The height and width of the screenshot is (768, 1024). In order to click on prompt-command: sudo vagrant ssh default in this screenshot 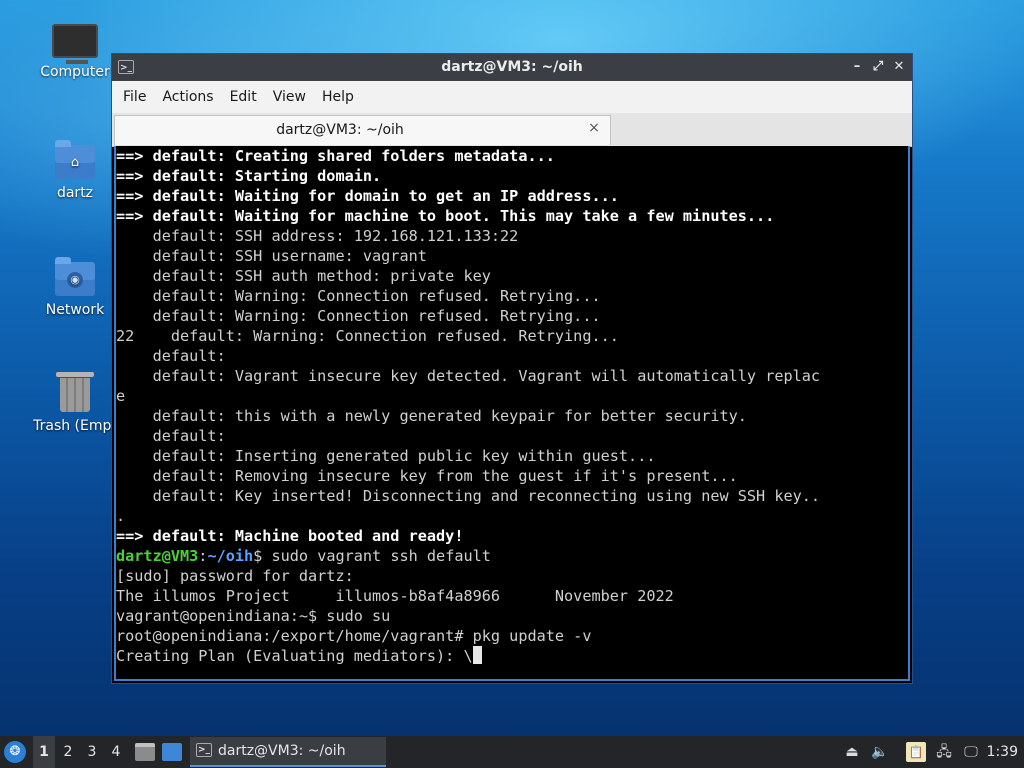, I will do `click(376, 556)`.